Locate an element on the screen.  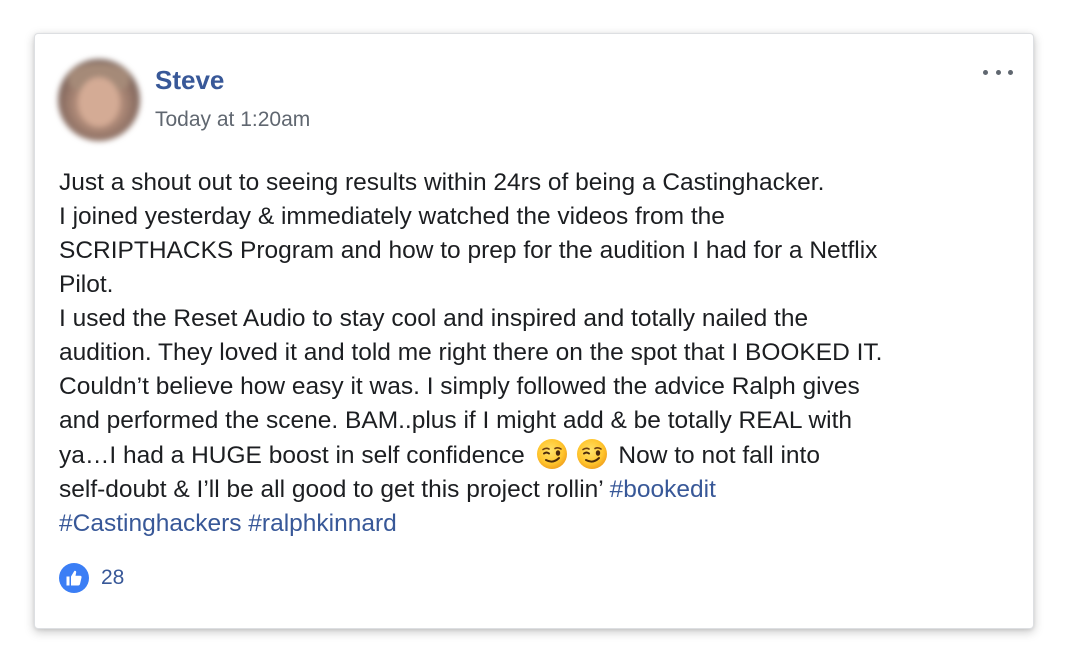
author-avatar is located at coordinates (99, 100).